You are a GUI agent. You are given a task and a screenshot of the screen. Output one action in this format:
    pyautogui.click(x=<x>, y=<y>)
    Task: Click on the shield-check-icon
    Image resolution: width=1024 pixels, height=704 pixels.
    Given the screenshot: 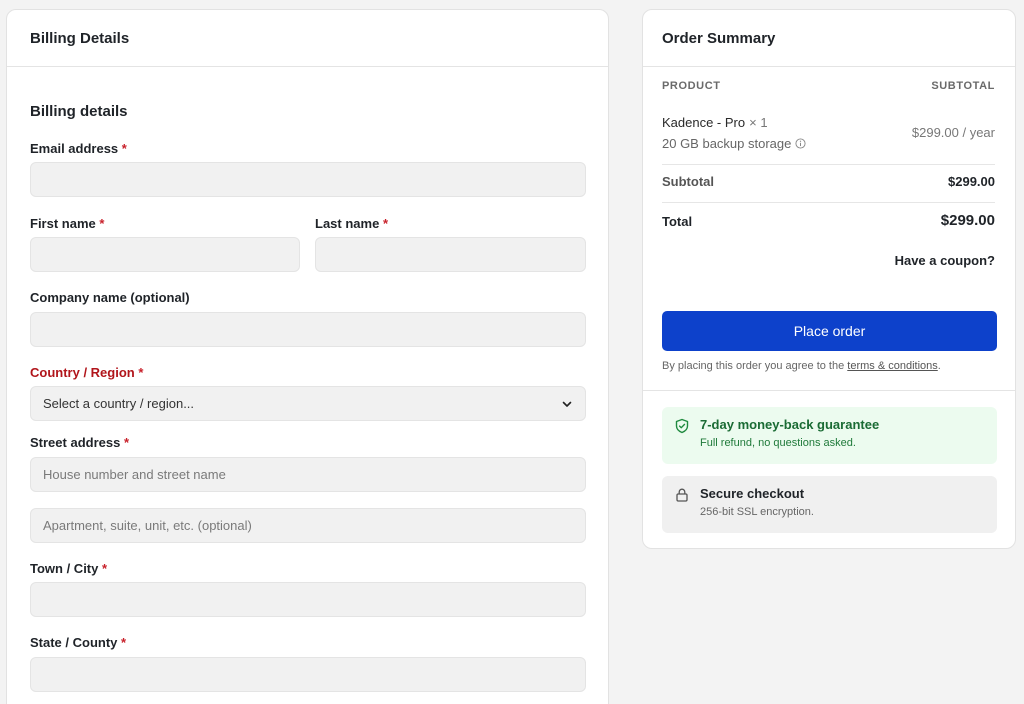 What is the action you would take?
    pyautogui.click(x=682, y=426)
    